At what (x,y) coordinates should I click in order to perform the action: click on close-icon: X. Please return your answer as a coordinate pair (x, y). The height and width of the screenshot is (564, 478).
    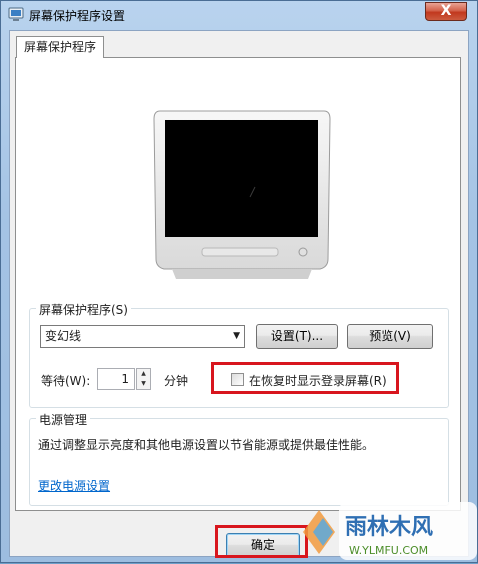
    Looking at the image, I should click on (446, 11).